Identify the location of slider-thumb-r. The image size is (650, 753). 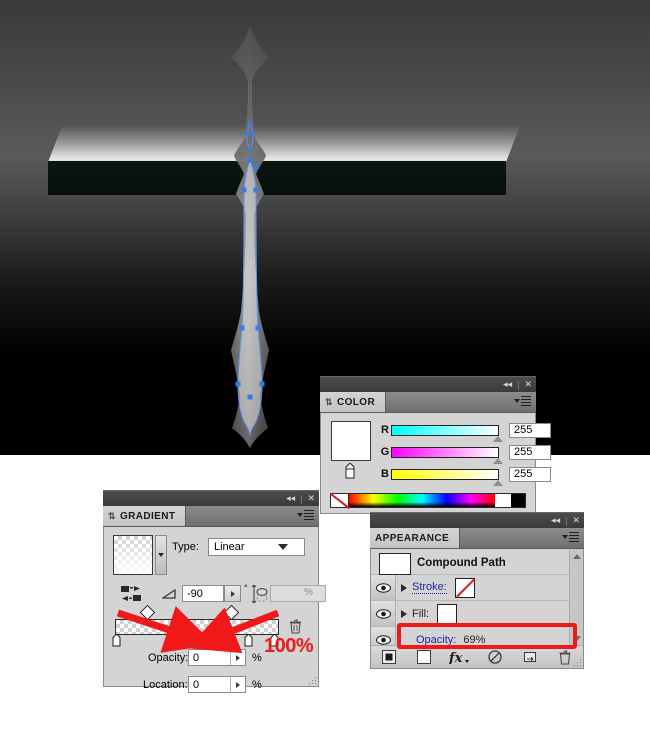
(498, 438).